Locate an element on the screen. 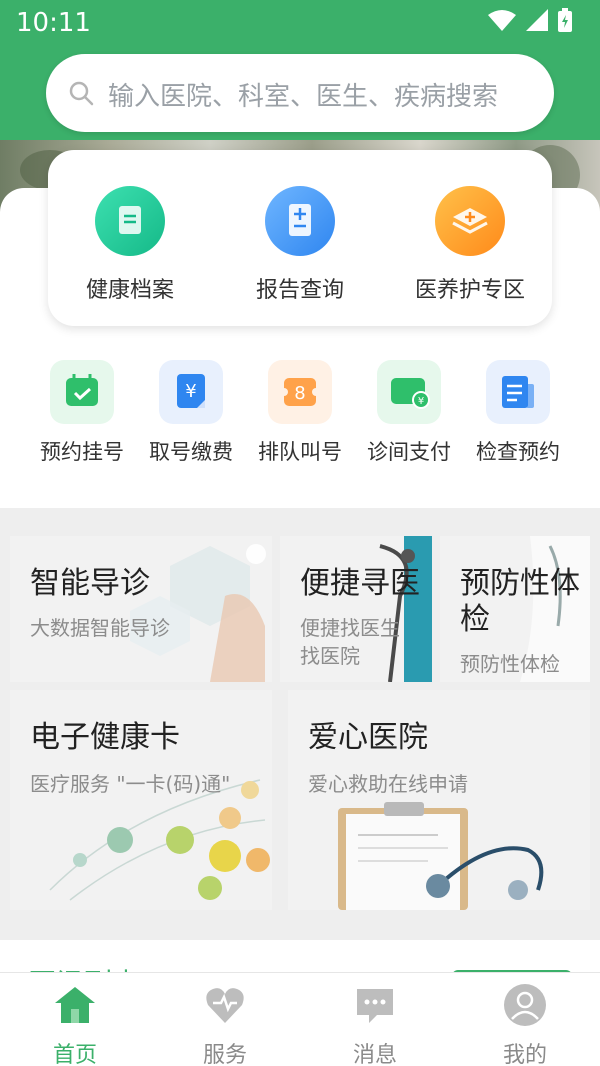 This screenshot has height=1066, width=600. status-icons is located at coordinates (530, 20).